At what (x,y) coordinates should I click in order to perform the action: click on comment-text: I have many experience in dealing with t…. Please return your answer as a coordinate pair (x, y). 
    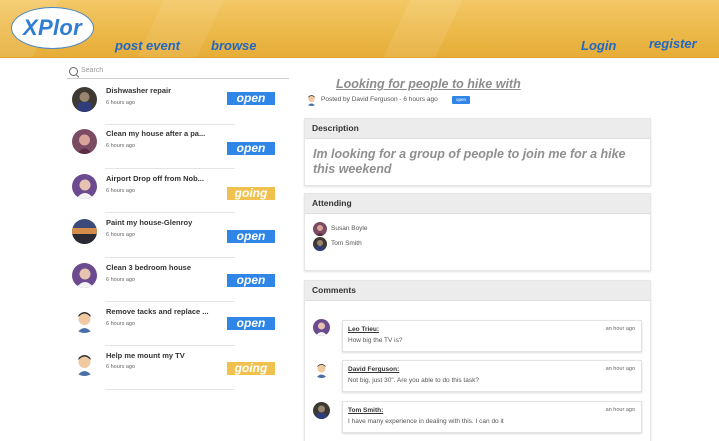
    Looking at the image, I should click on (426, 421).